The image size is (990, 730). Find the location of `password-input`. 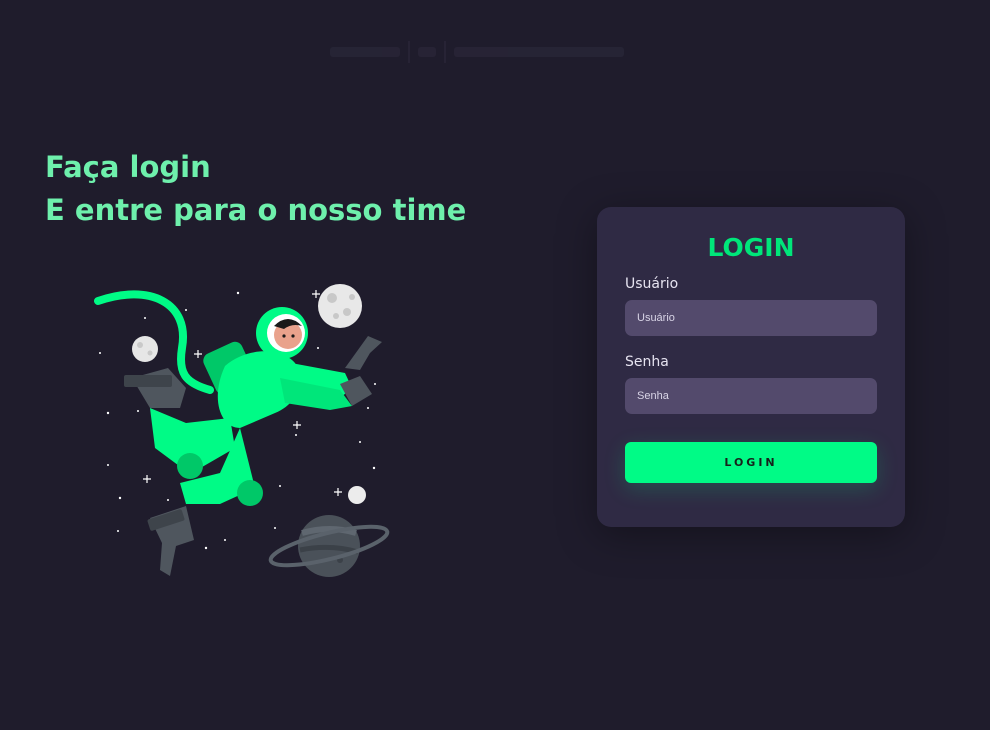

password-input is located at coordinates (751, 396).